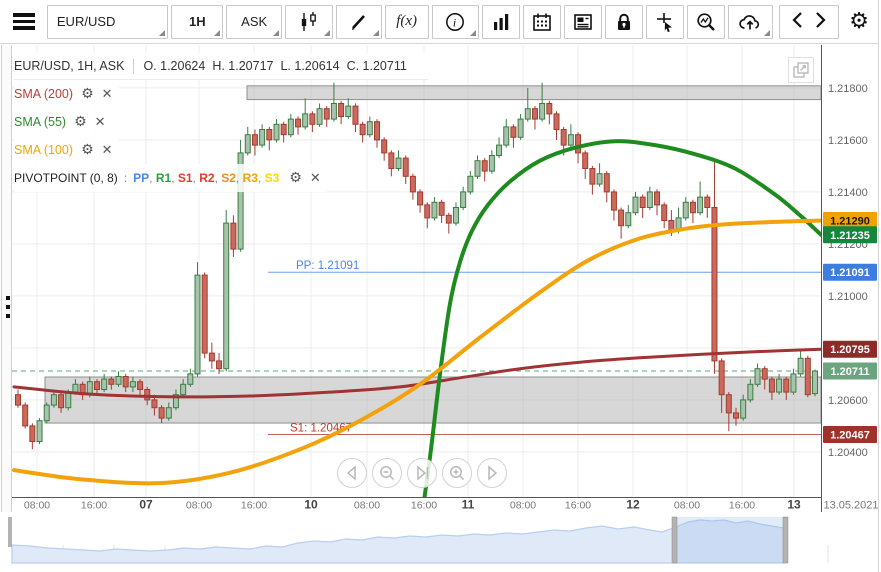  I want to click on timeframe-label: 1H, so click(197, 21).